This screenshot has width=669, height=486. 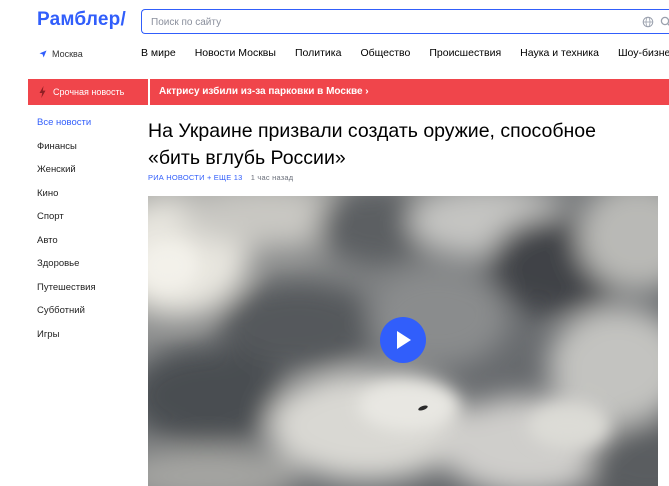 I want to click on breaking-label-text: Срочная новость, so click(x=89, y=92).